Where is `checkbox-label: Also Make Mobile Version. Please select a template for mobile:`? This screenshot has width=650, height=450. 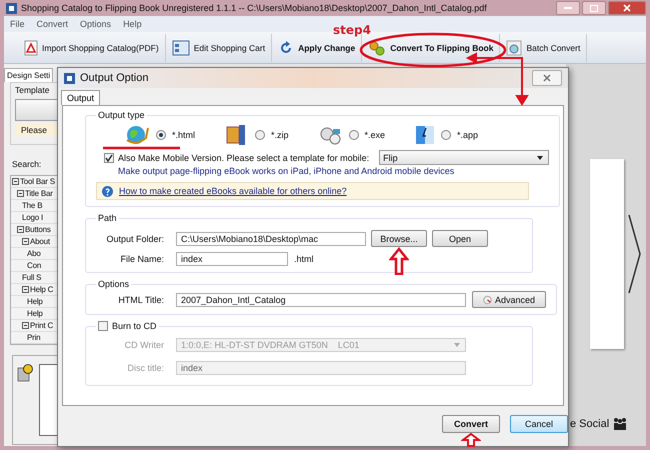 checkbox-label: Also Make Mobile Version. Please select a template for mobile: is located at coordinates (244, 157).